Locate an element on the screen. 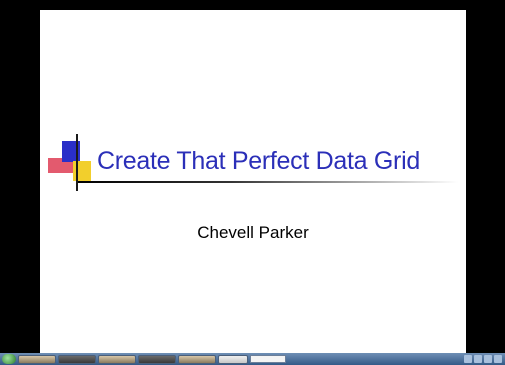 Image resolution: width=505 pixels, height=365 pixels. system-tray is located at coordinates (484, 359).